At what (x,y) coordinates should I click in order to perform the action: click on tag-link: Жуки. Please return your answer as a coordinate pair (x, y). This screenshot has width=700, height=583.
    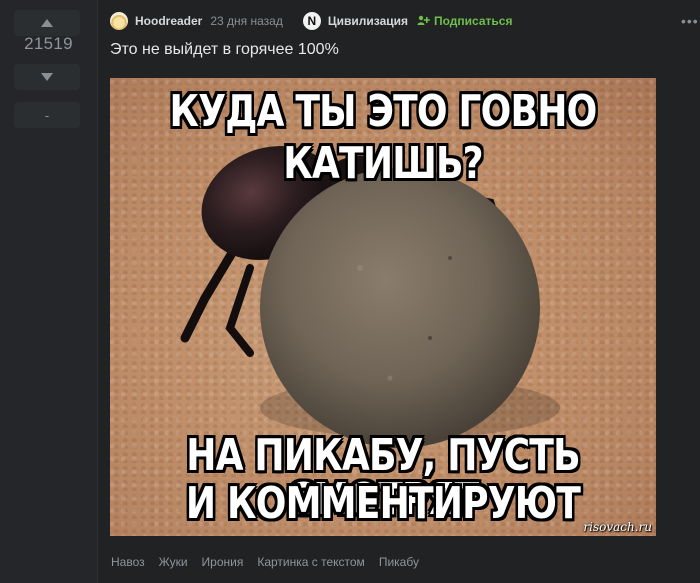
    Looking at the image, I should click on (173, 562).